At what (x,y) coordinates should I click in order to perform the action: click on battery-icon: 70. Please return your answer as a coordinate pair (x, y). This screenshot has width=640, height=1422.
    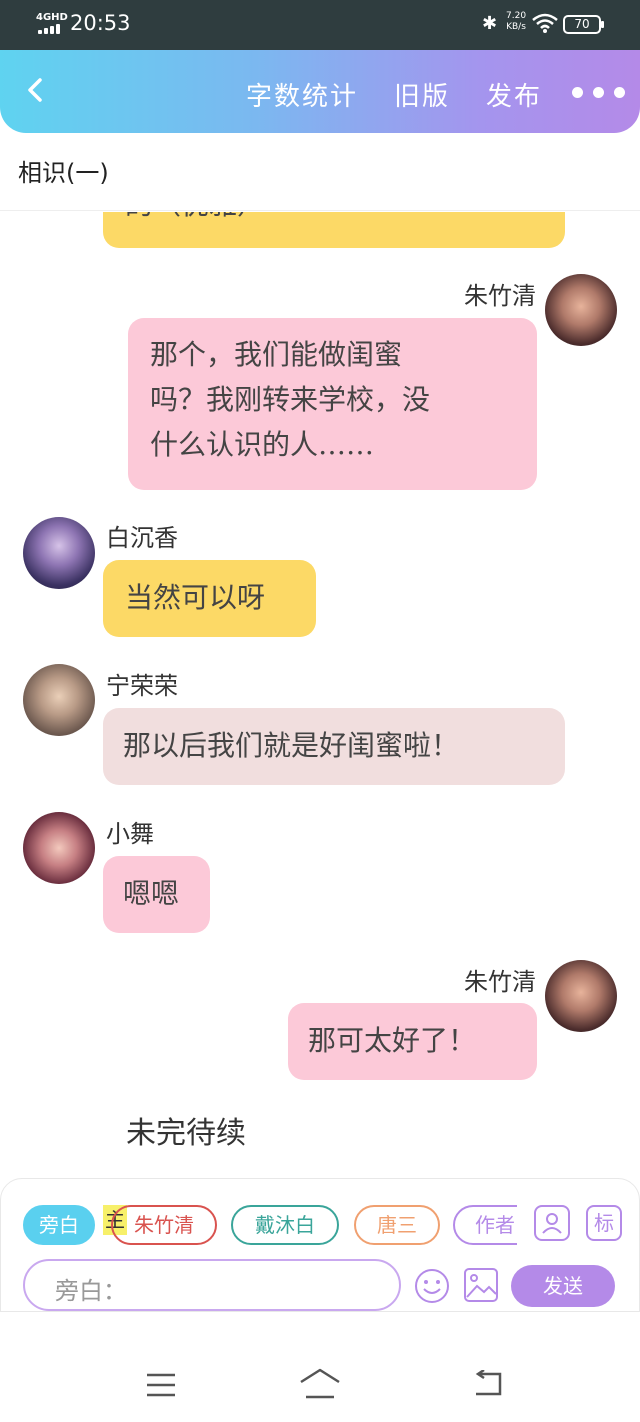
    Looking at the image, I should click on (583, 24).